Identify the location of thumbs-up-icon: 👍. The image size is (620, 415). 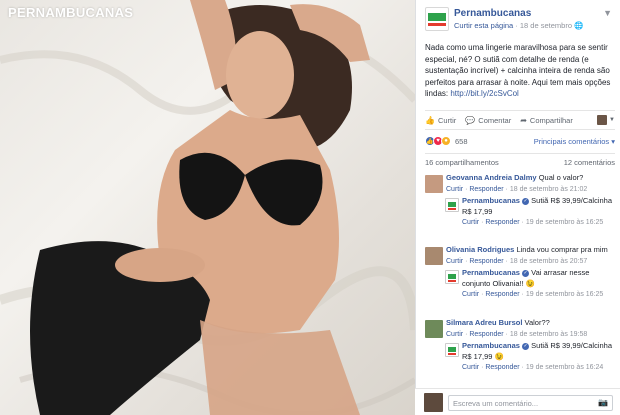
(430, 120).